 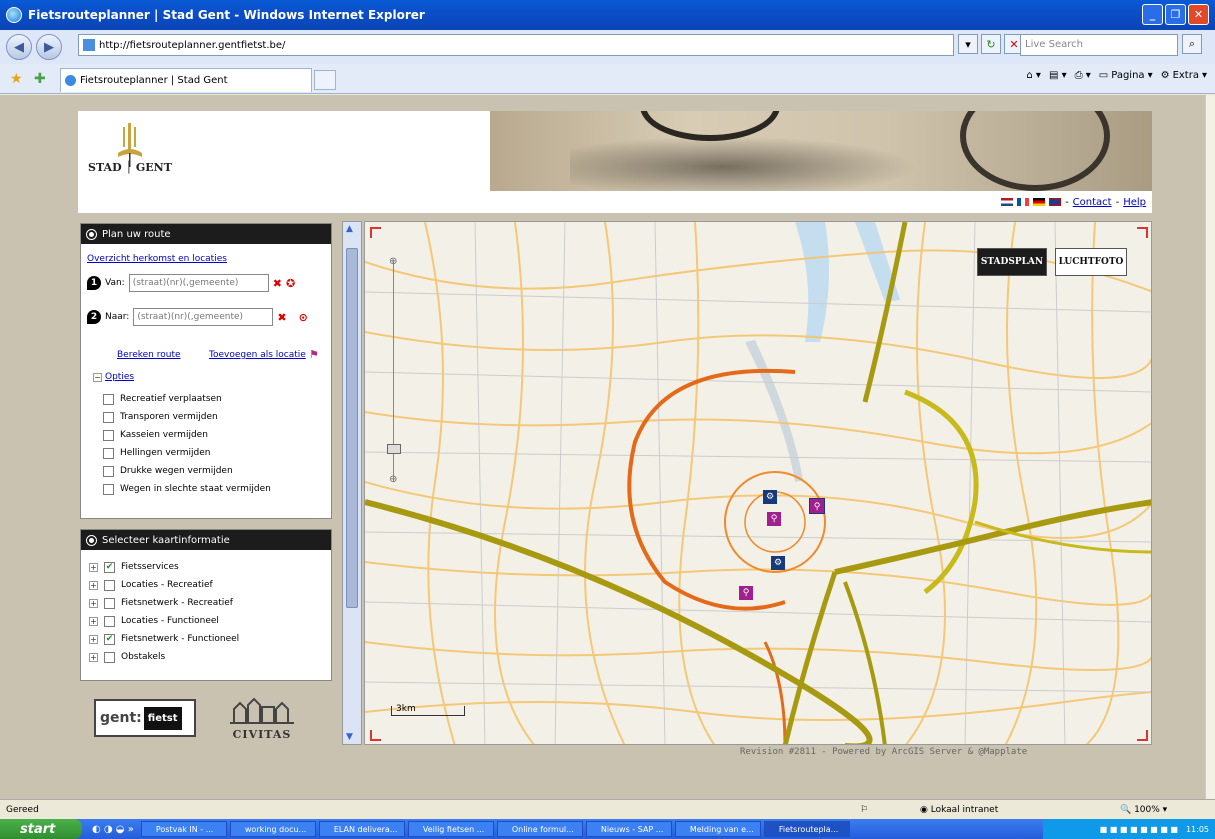 I want to click on layers-panel-header: Selecteer kaartinformatie, so click(x=206, y=540).